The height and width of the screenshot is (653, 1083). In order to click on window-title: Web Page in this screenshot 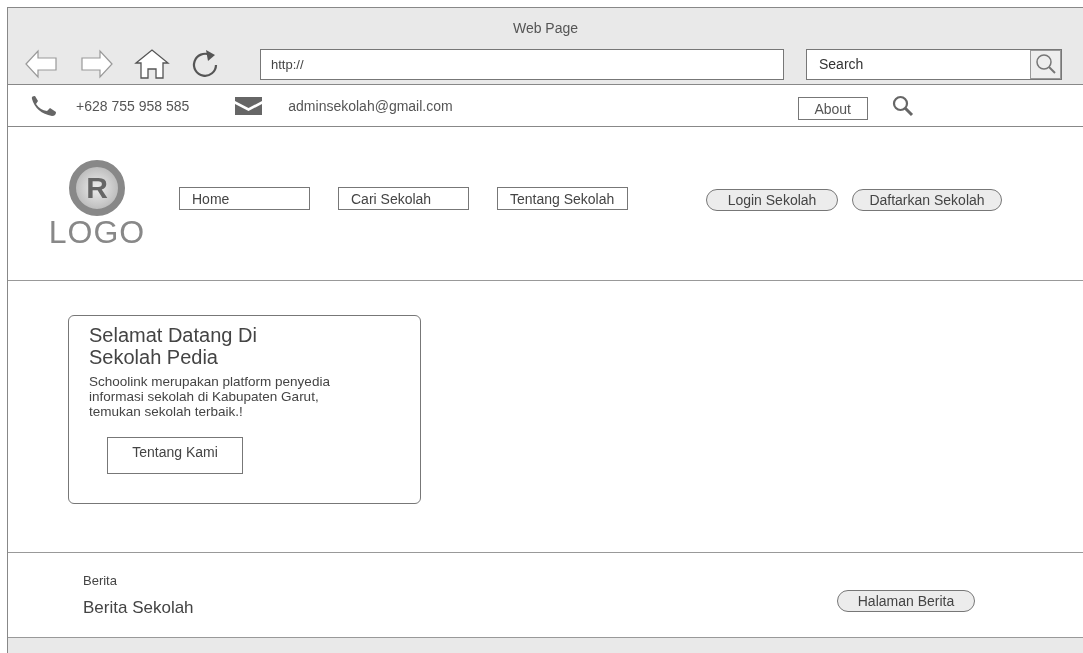, I will do `click(545, 28)`.